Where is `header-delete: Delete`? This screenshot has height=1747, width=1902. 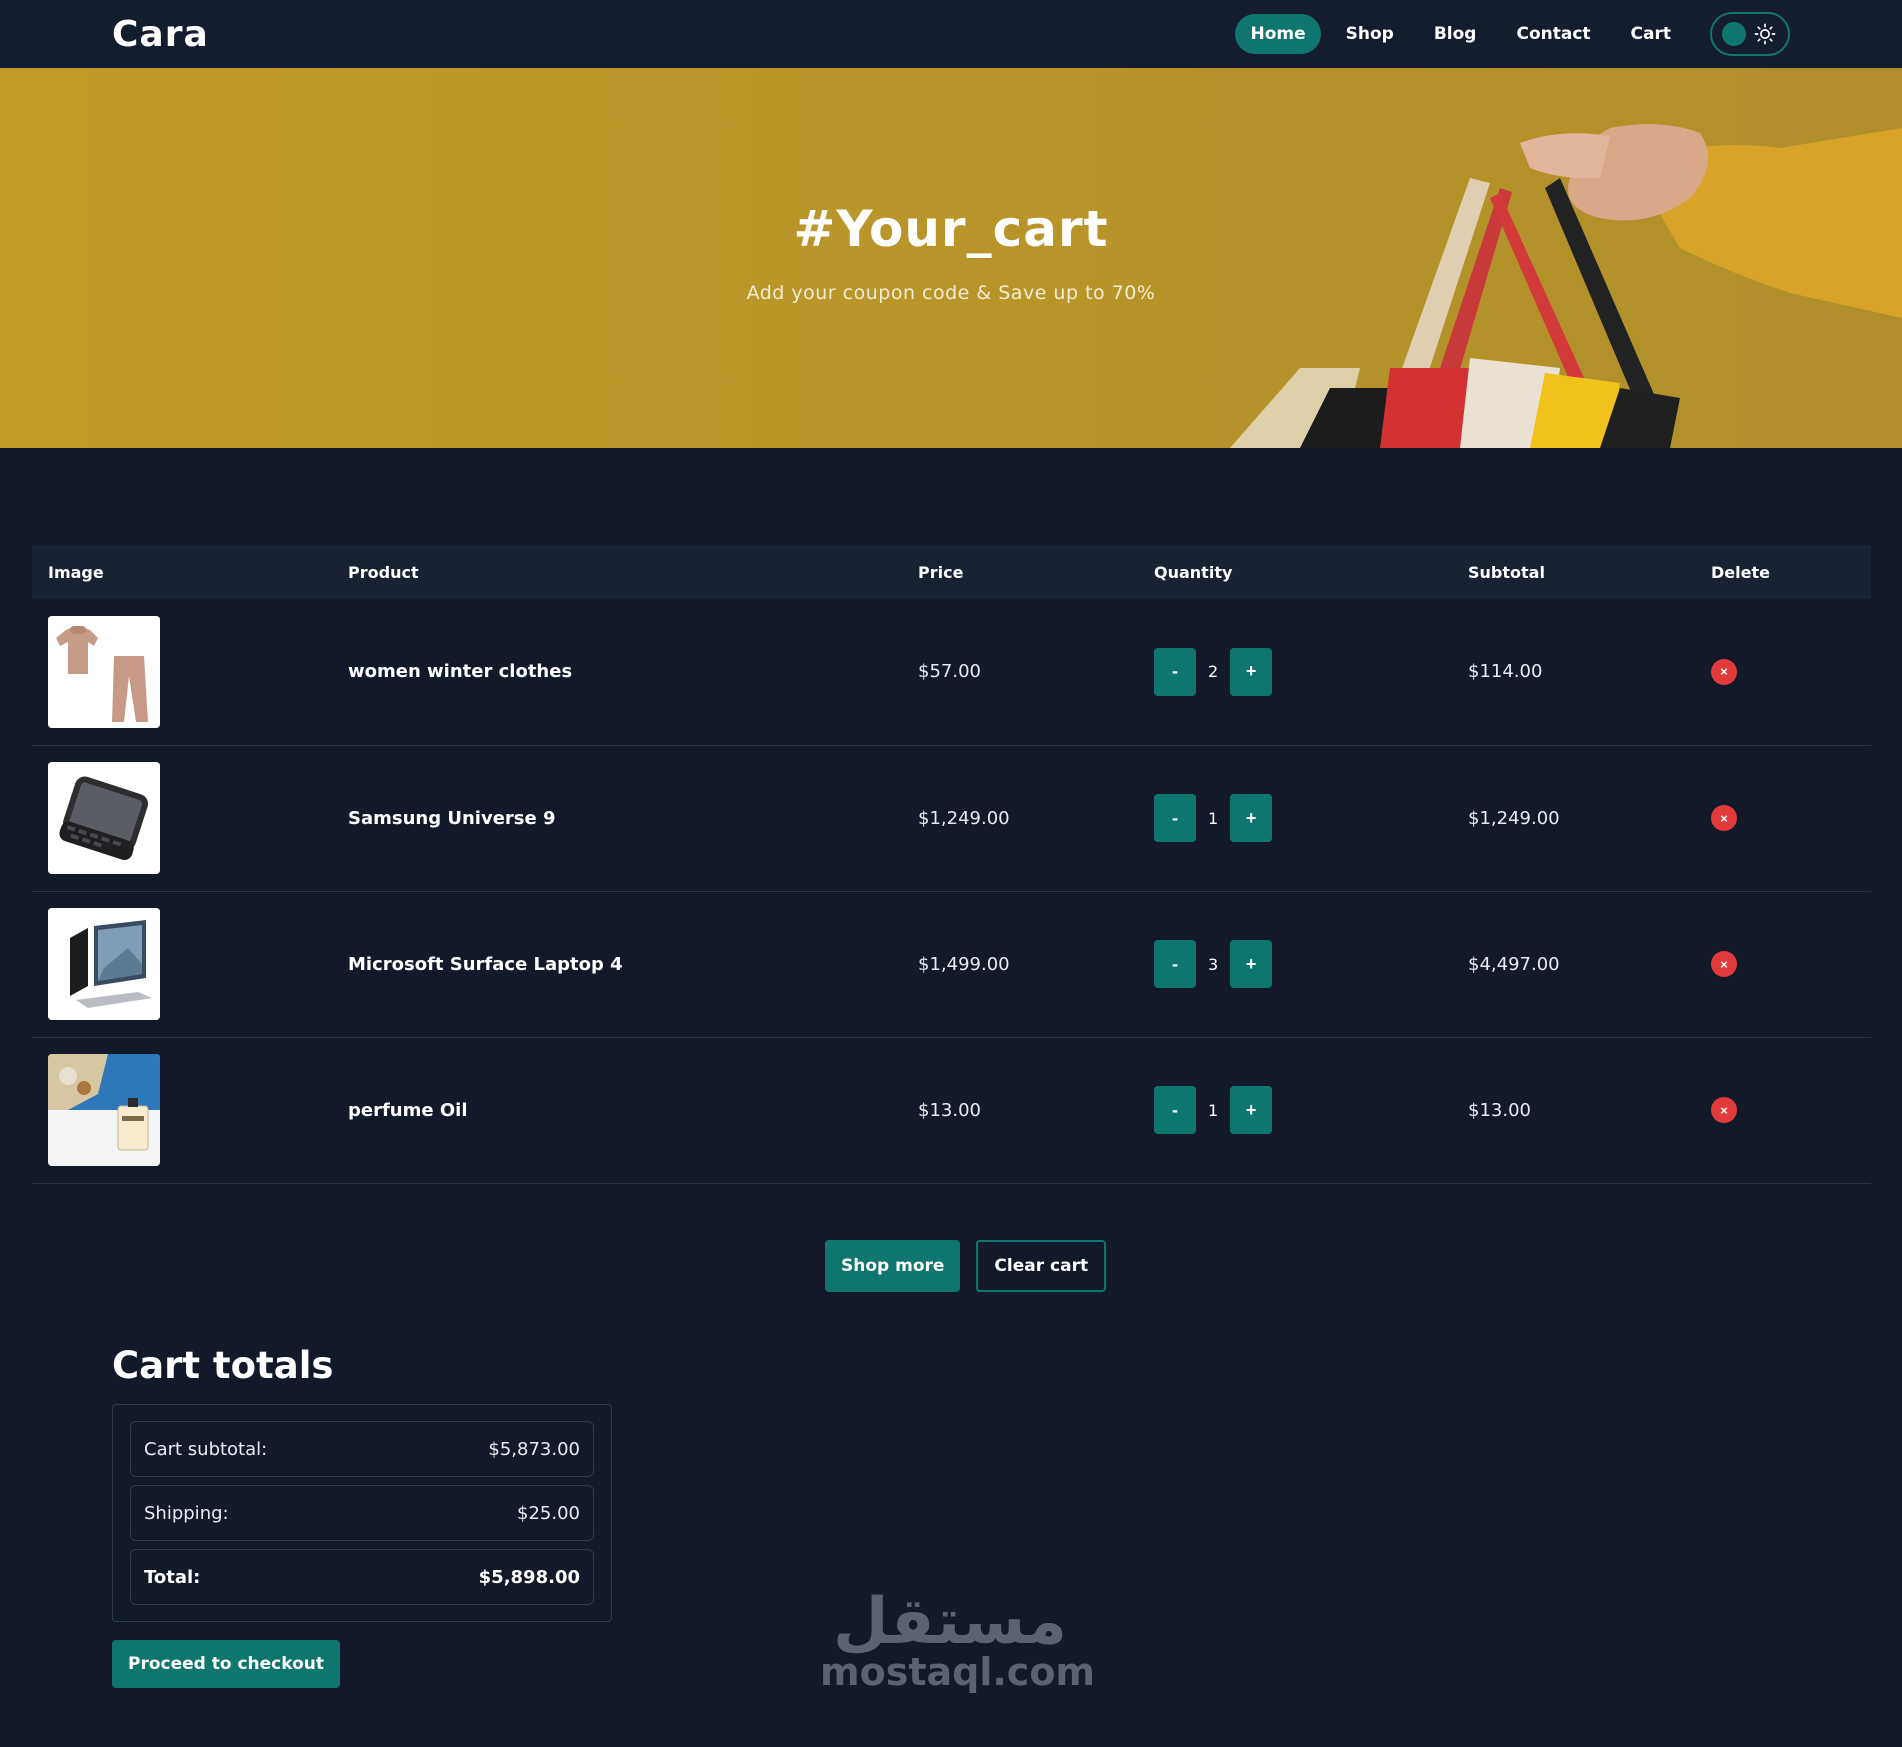 header-delete: Delete is located at coordinates (1740, 572).